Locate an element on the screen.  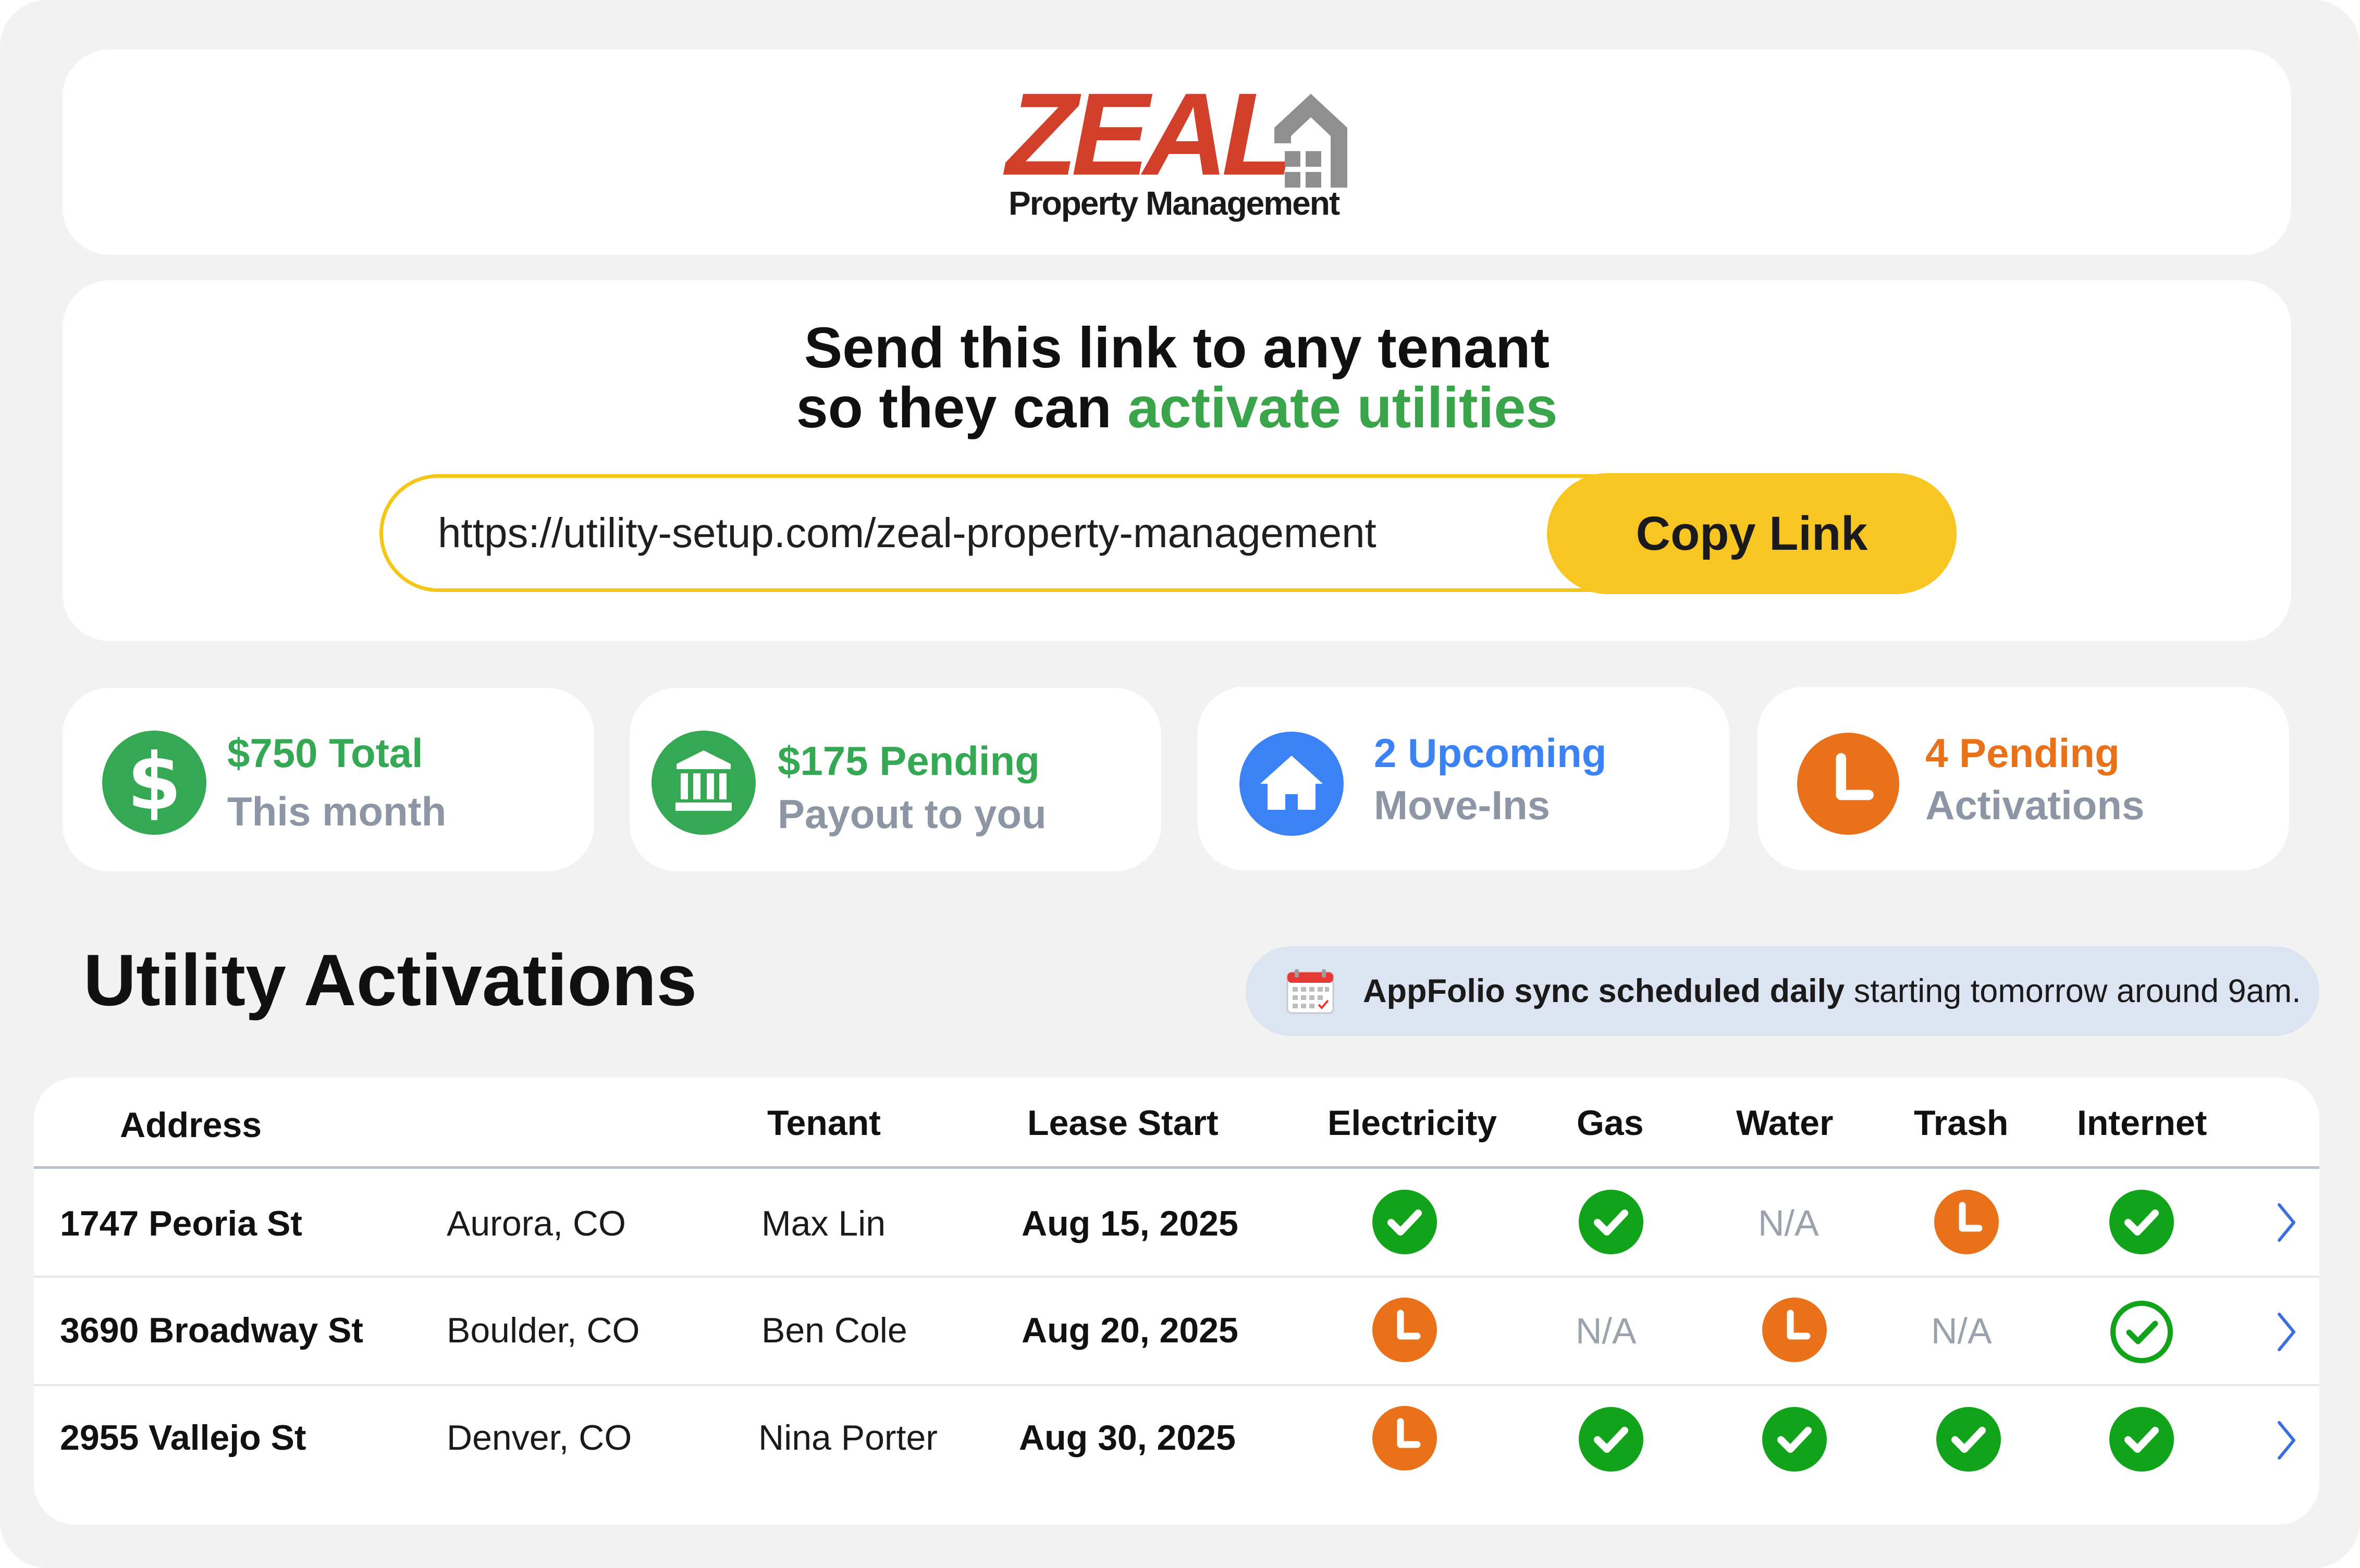
row-tenant: Ben Cole is located at coordinates (834, 1330).